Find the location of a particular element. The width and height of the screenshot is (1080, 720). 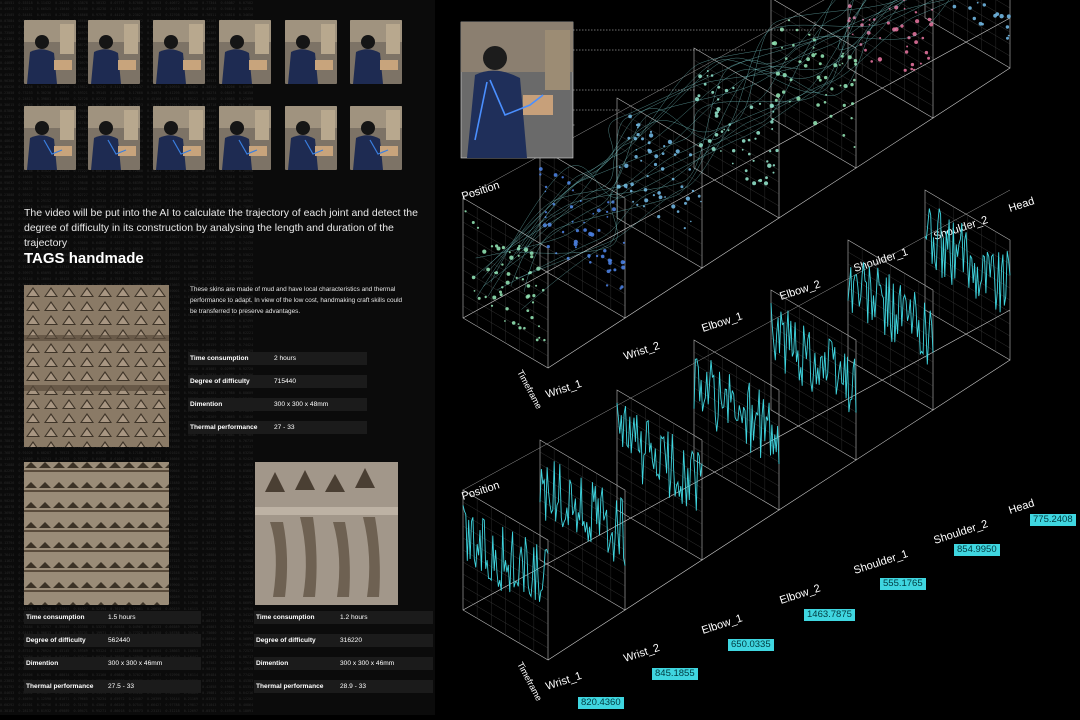

property-value: 715440 is located at coordinates (285, 381).